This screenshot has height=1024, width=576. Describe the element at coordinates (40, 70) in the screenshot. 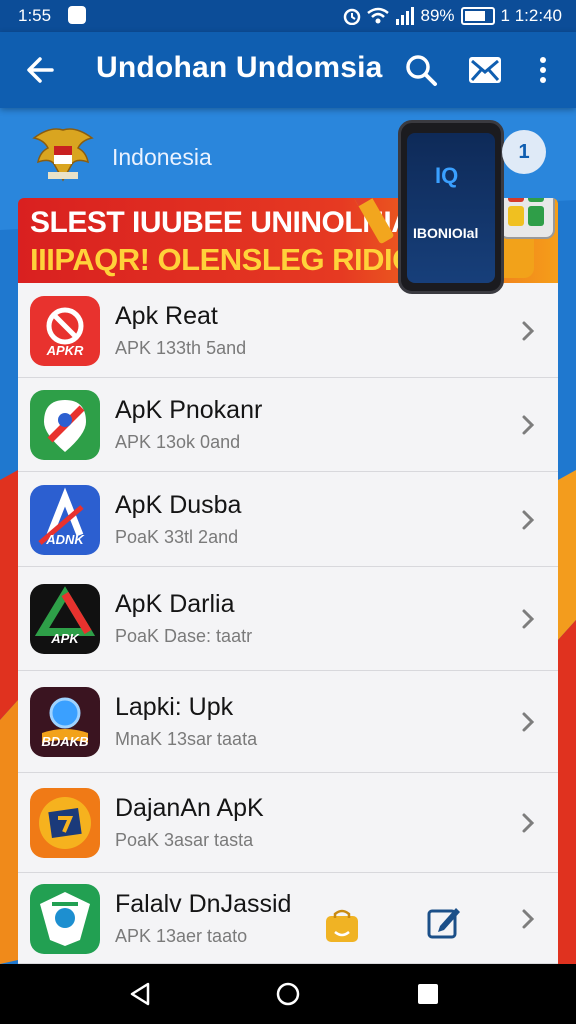

I see `back-arrow-icon` at that location.